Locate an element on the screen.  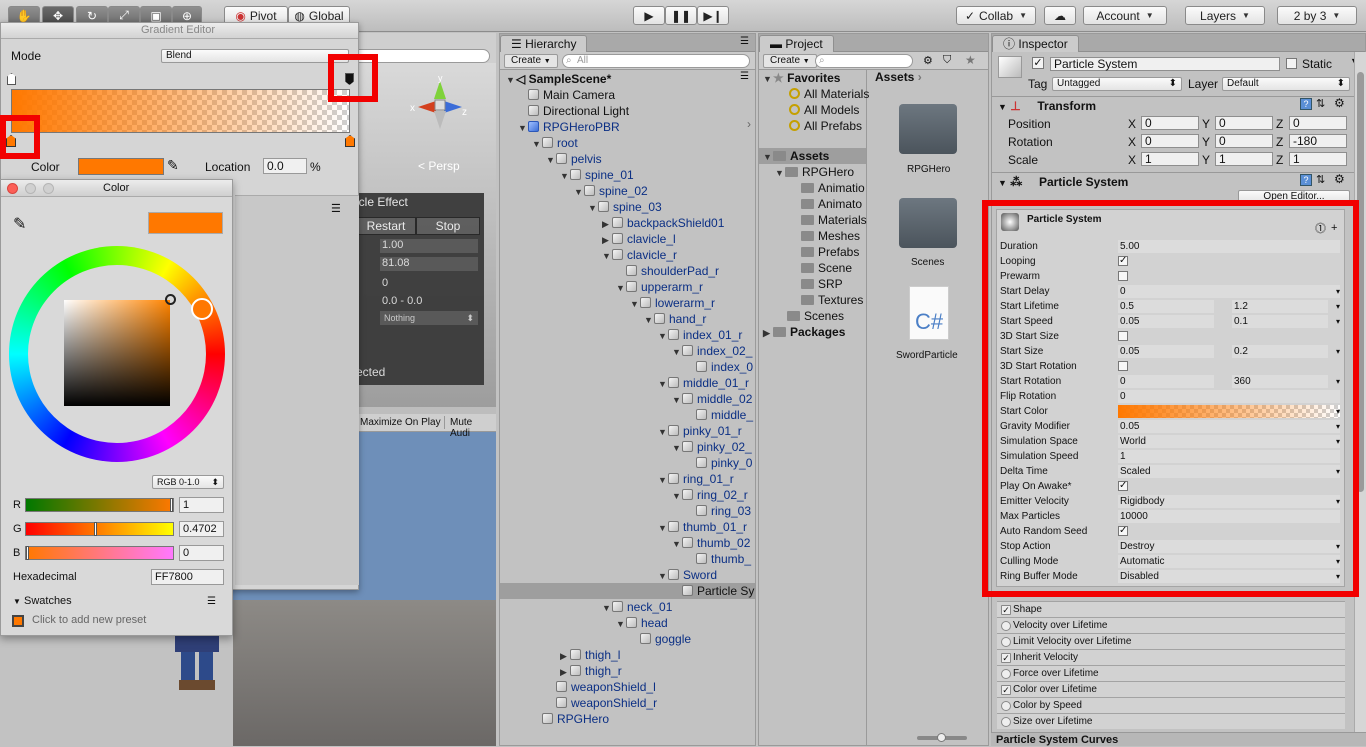
panel-menu-icon: ☰ is located at coordinates (744, 41).